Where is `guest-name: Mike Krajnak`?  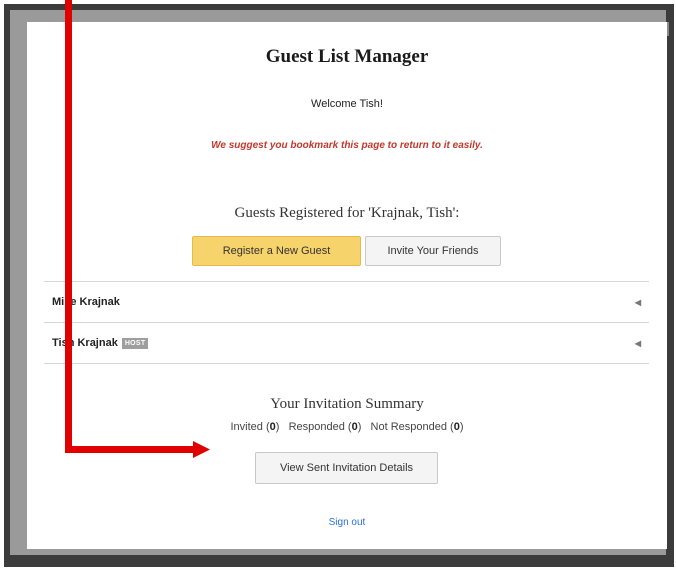
guest-name: Mike Krajnak is located at coordinates (86, 302).